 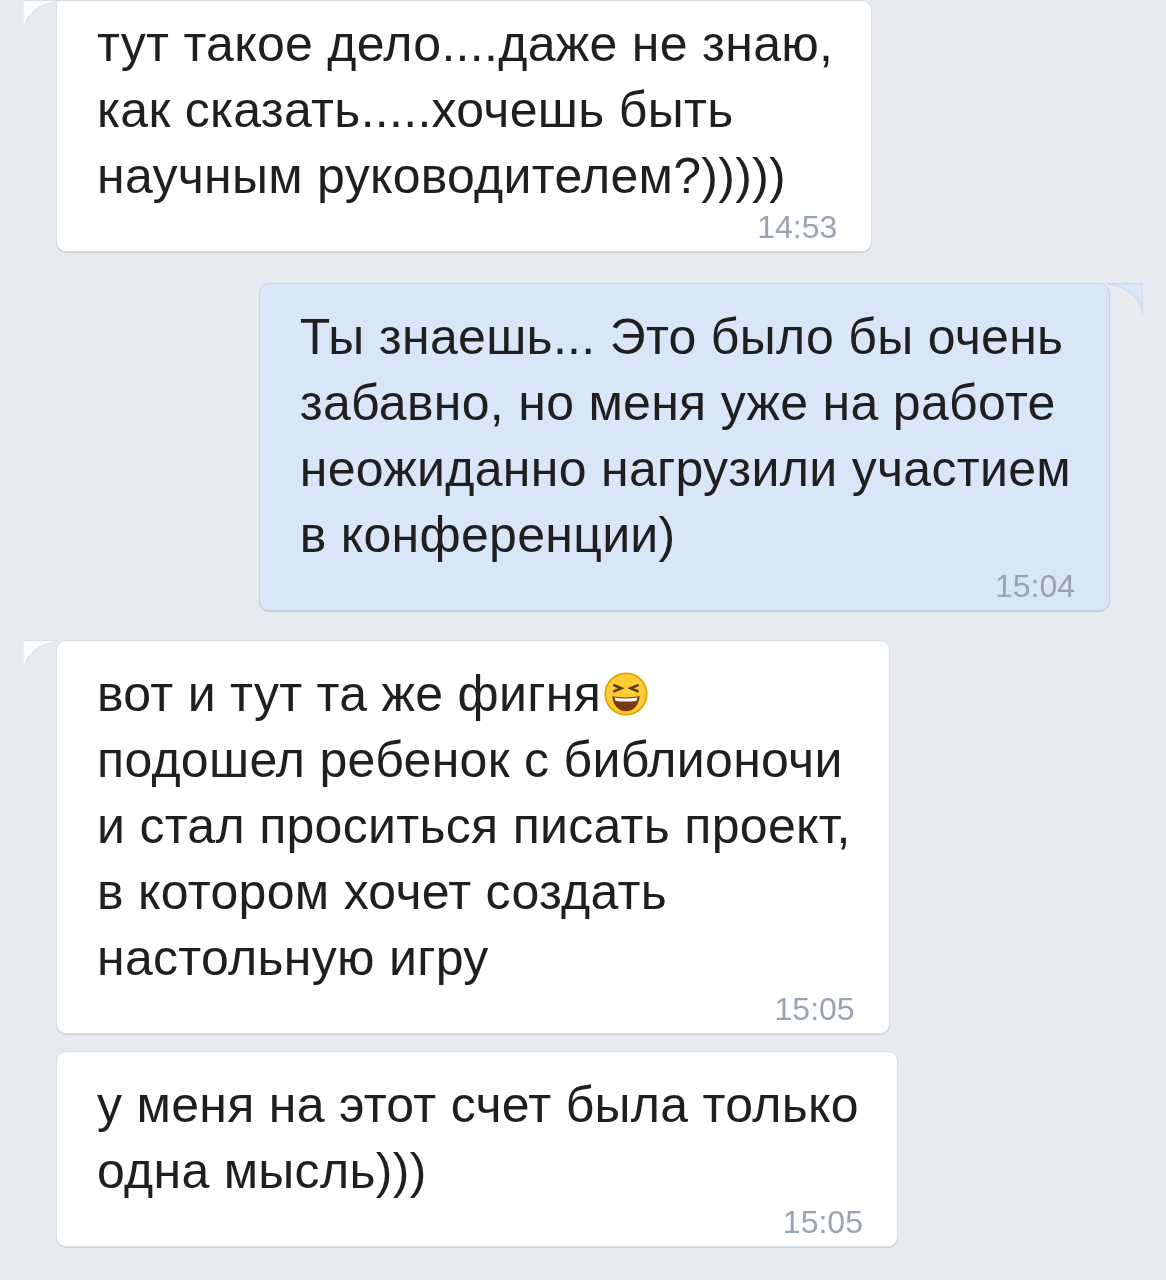 I want to click on message-time: 15:04, so click(x=1034, y=586).